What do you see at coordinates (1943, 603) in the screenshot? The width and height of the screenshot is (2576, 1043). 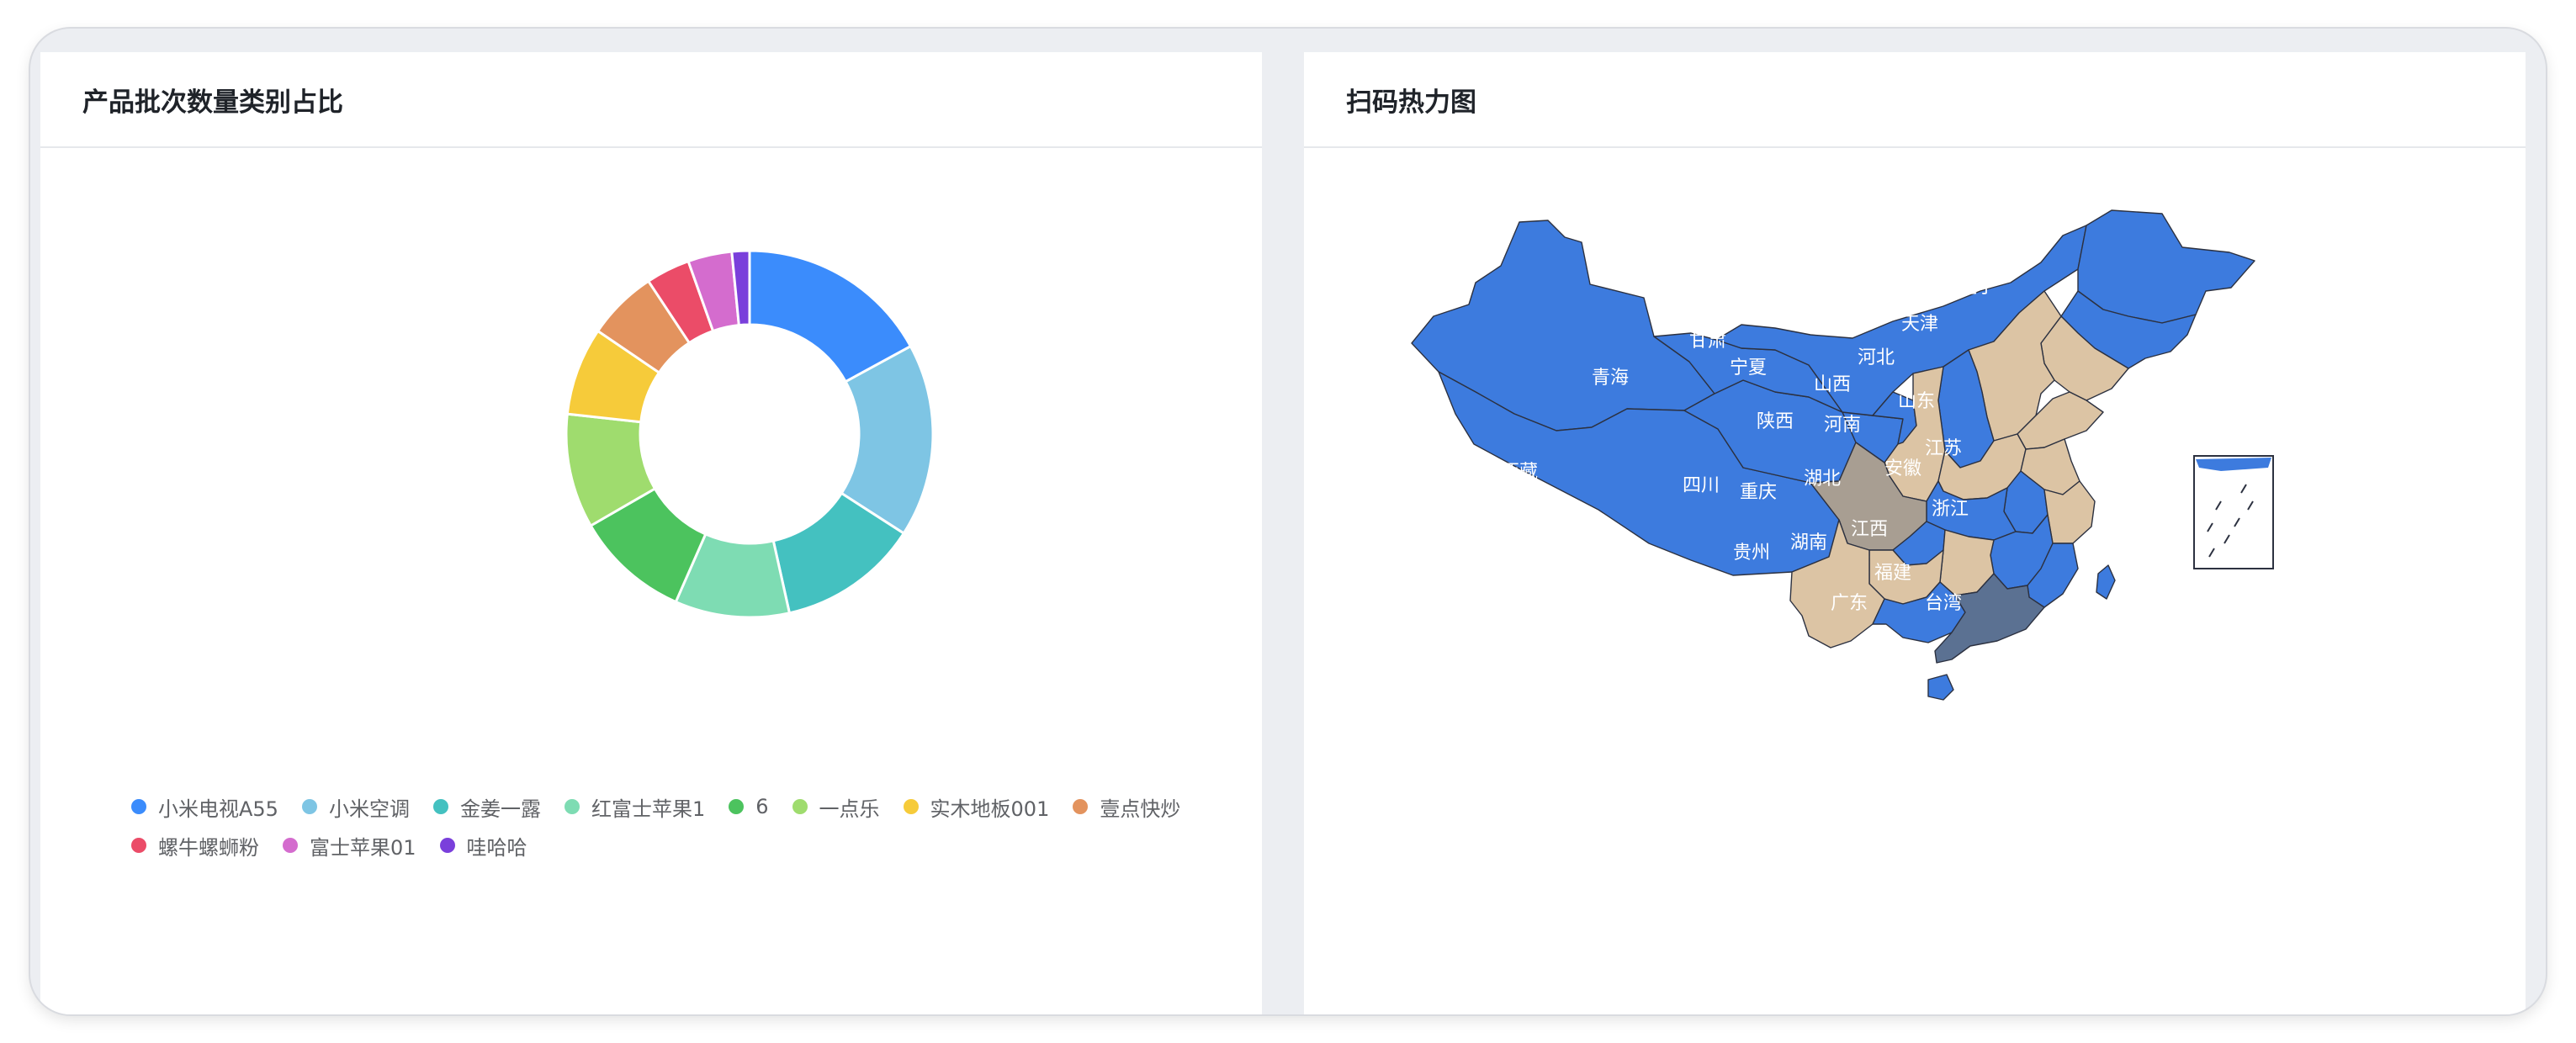 I see `province-label-30: 台湾` at bounding box center [1943, 603].